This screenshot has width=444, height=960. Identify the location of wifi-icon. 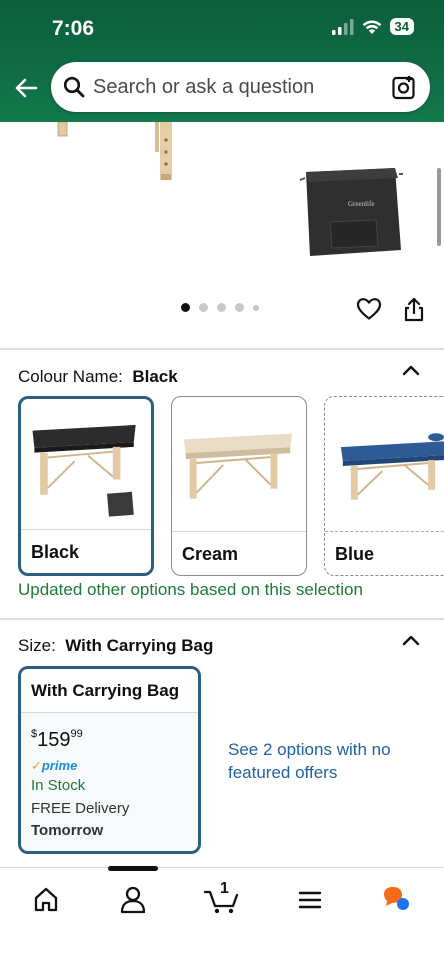
(371, 26).